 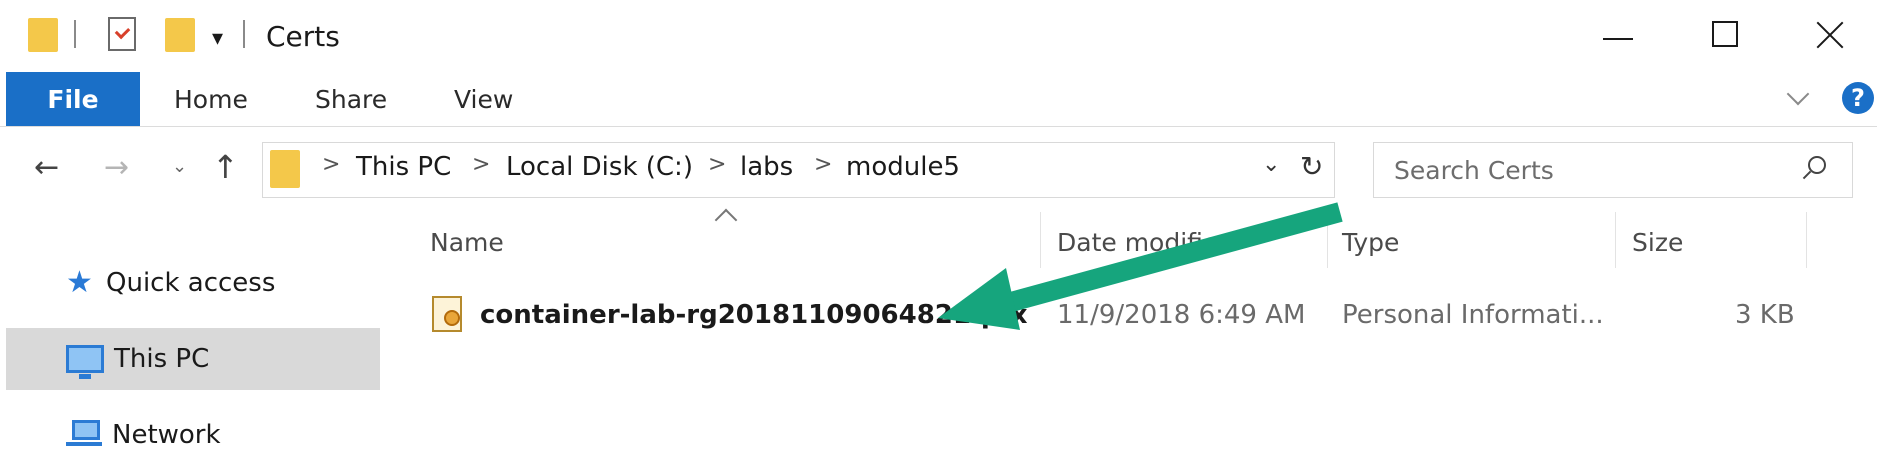 What do you see at coordinates (979, 299) in the screenshot?
I see `annotation-arrow-head` at bounding box center [979, 299].